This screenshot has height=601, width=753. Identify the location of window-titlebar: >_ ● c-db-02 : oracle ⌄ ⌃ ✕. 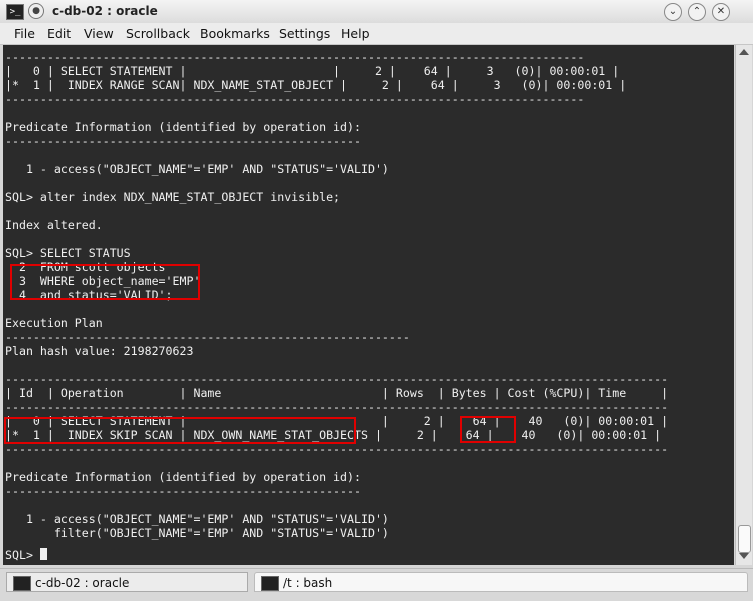
(376, 12).